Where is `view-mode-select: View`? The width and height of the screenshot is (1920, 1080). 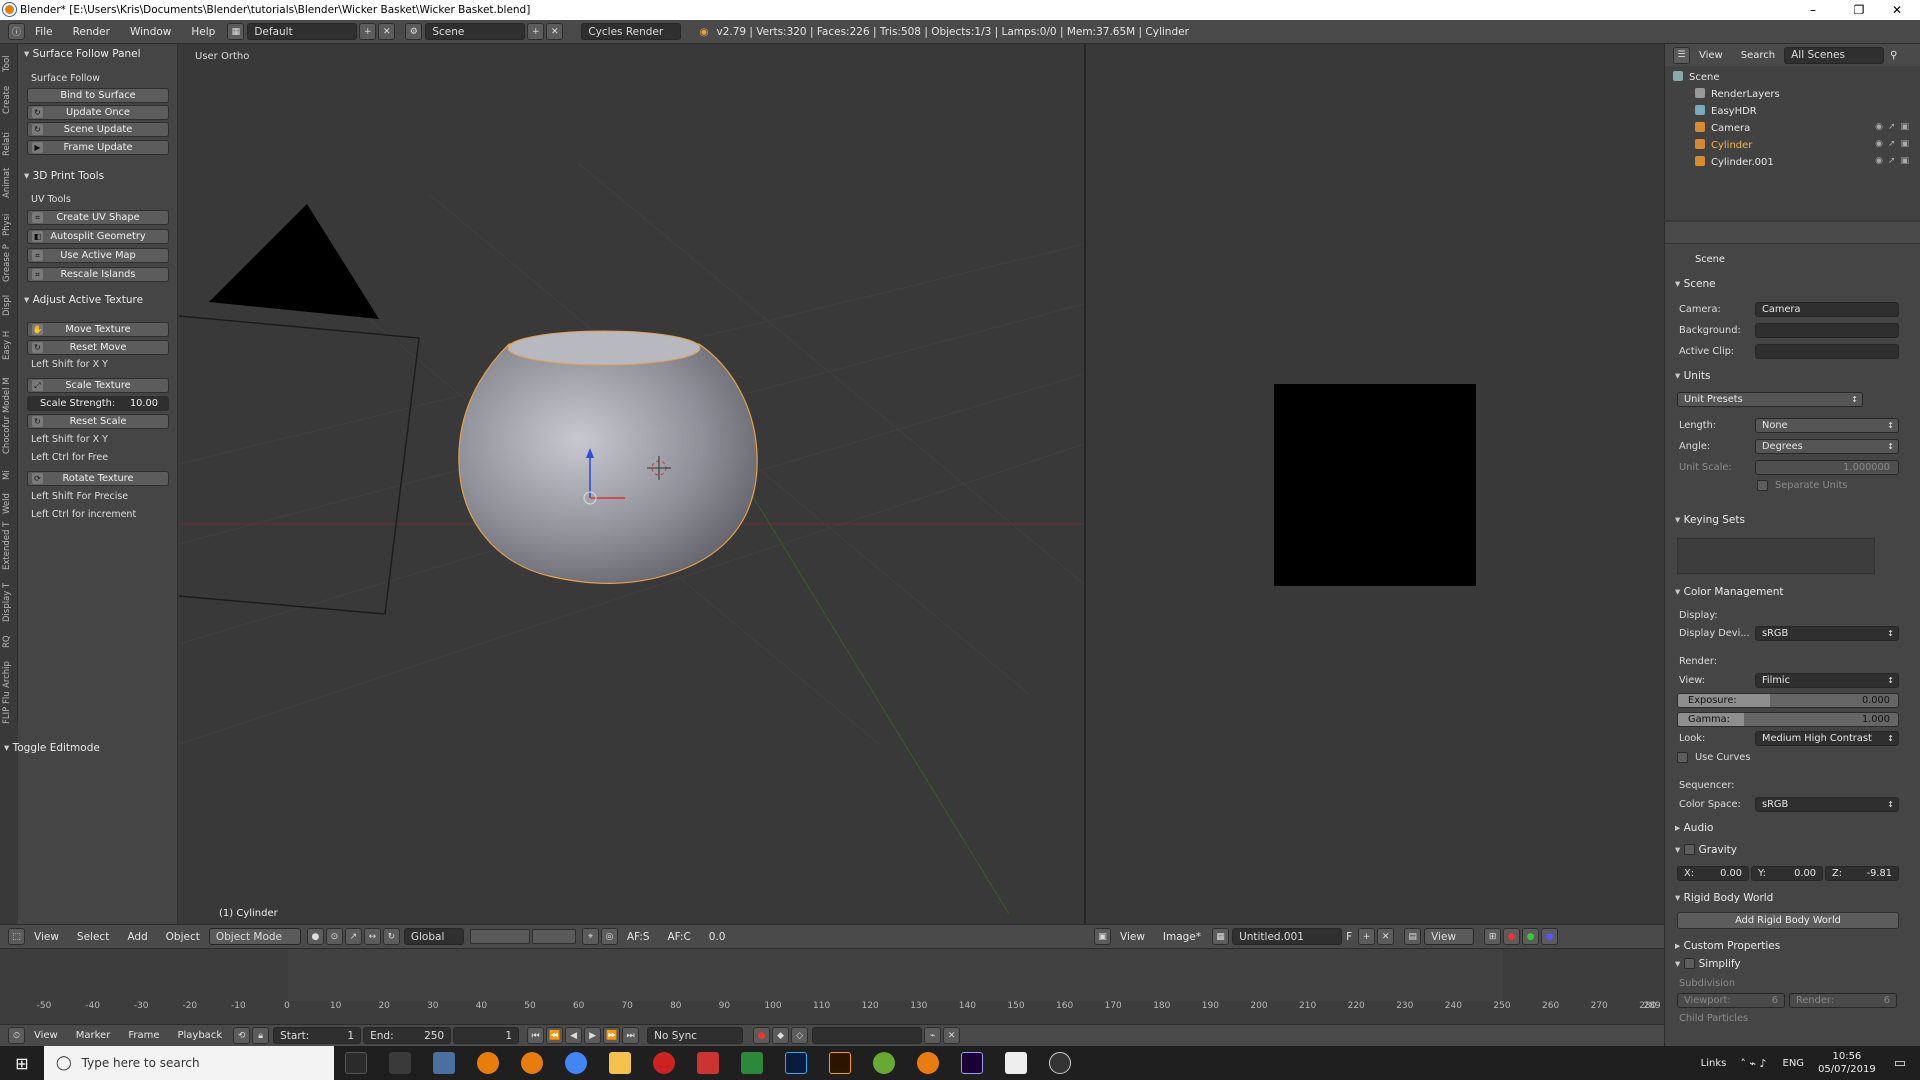
view-mode-select: View is located at coordinates (1449, 936).